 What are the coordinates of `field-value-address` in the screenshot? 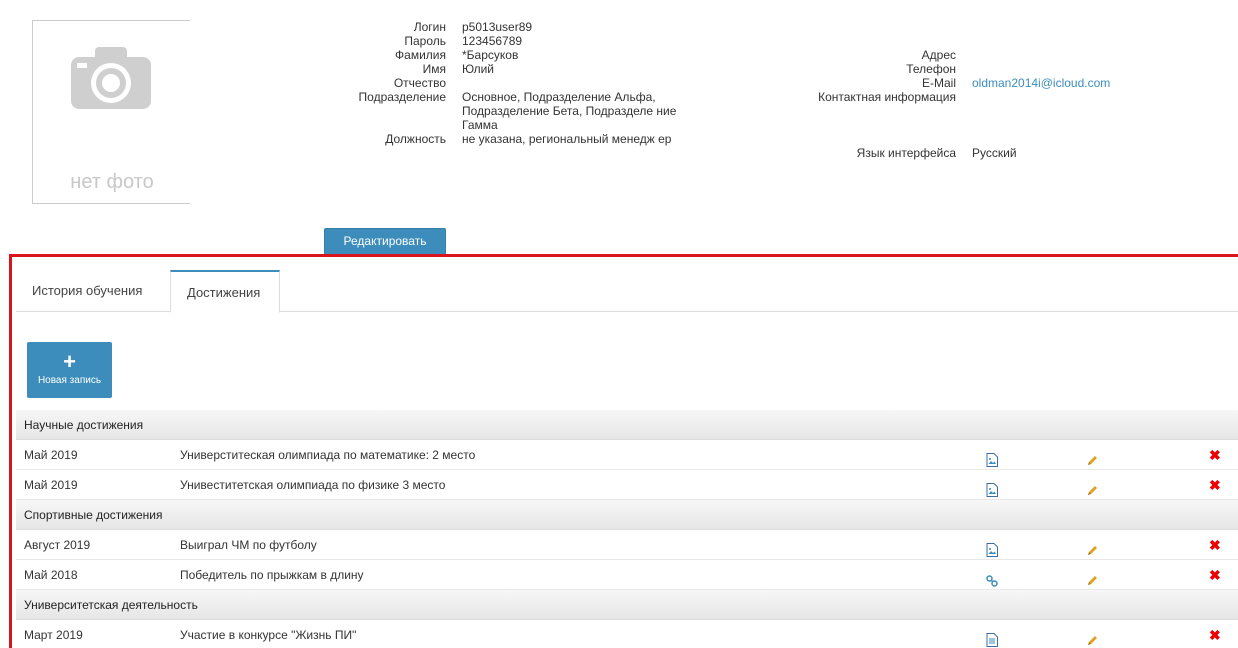 It's located at (1102, 55).